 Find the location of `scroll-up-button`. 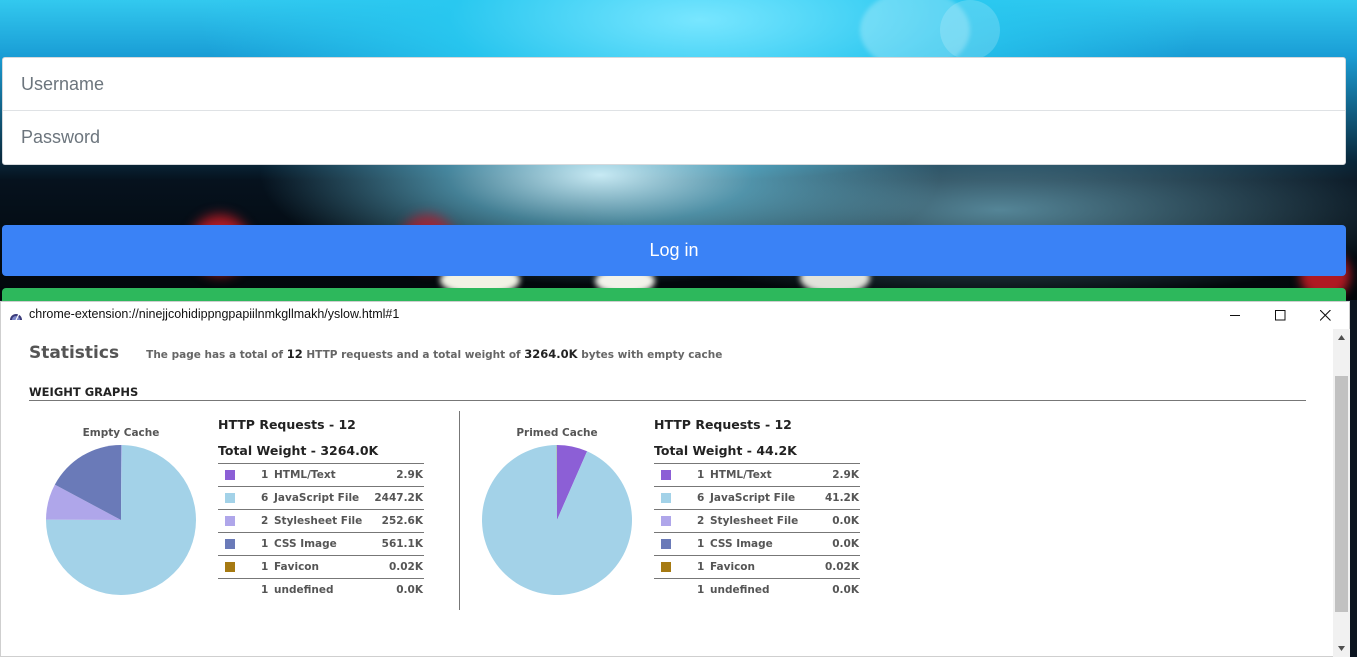

scroll-up-button is located at coordinates (1341, 337).